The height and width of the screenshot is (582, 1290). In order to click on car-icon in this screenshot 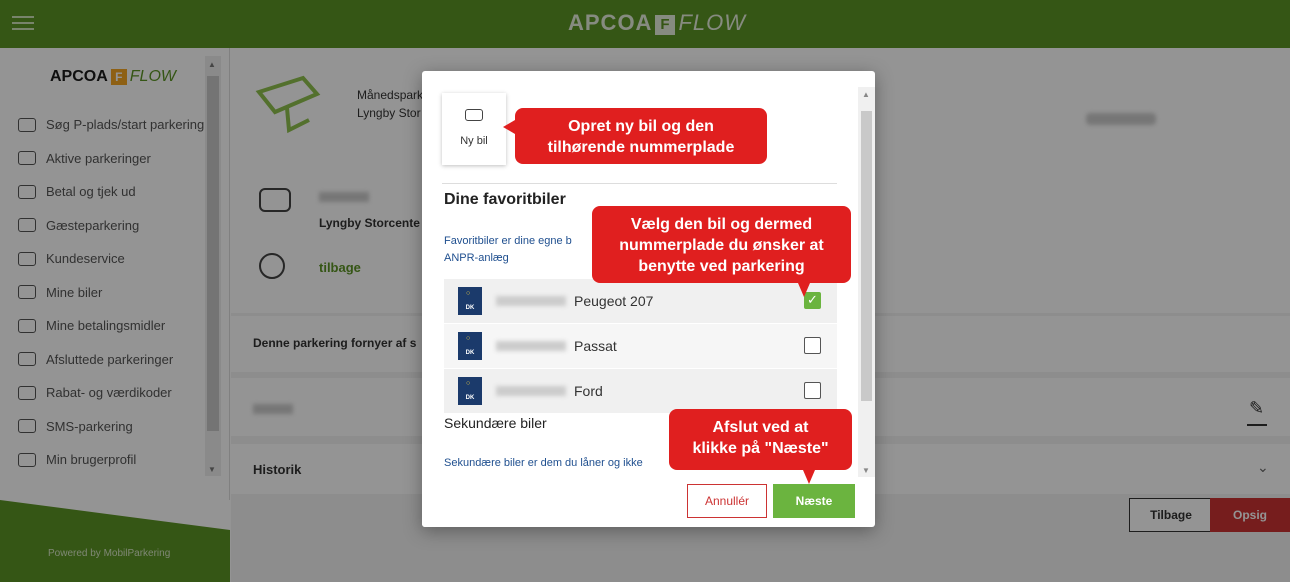, I will do `click(474, 115)`.